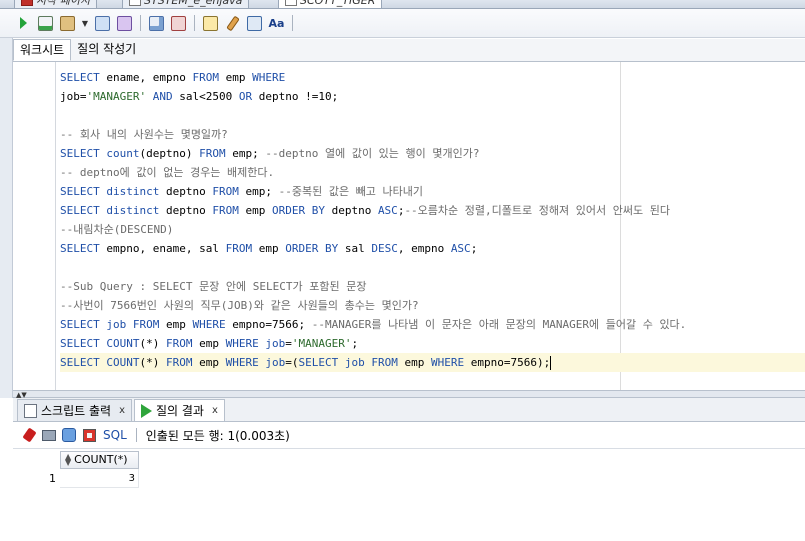 The image size is (805, 541). What do you see at coordinates (409, 394) in the screenshot?
I see `panel-splitter: ▲▼` at bounding box center [409, 394].